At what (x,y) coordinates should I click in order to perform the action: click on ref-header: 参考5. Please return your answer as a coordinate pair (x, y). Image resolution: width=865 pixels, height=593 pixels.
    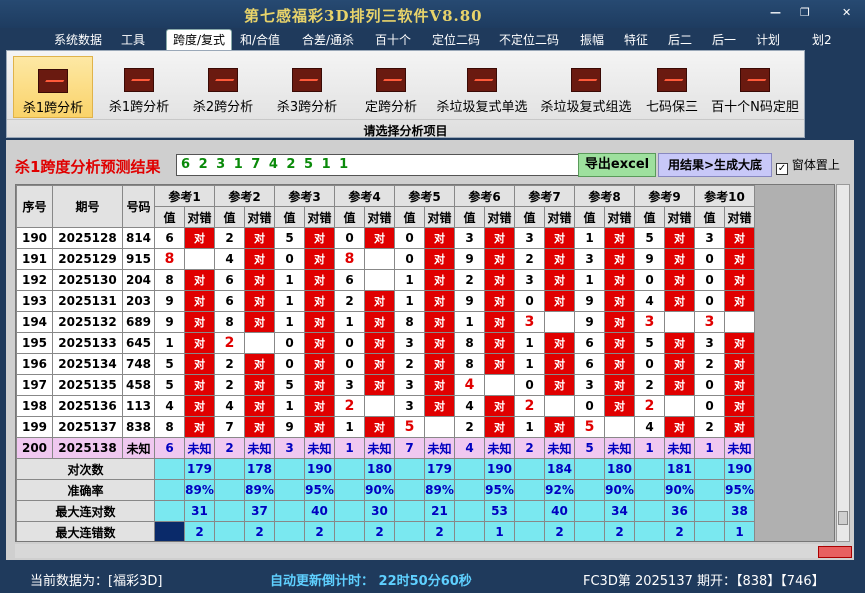
    Looking at the image, I should click on (424, 196).